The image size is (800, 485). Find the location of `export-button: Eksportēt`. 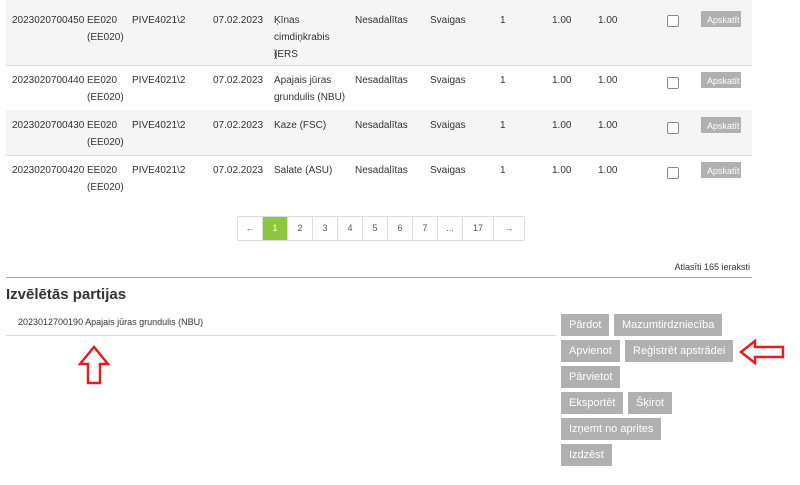

export-button: Eksportēt is located at coordinates (592, 403).